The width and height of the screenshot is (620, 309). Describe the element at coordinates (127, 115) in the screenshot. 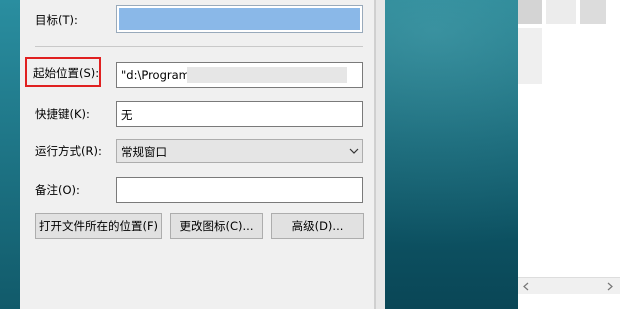

I see `shortcut-key-value: 无` at that location.